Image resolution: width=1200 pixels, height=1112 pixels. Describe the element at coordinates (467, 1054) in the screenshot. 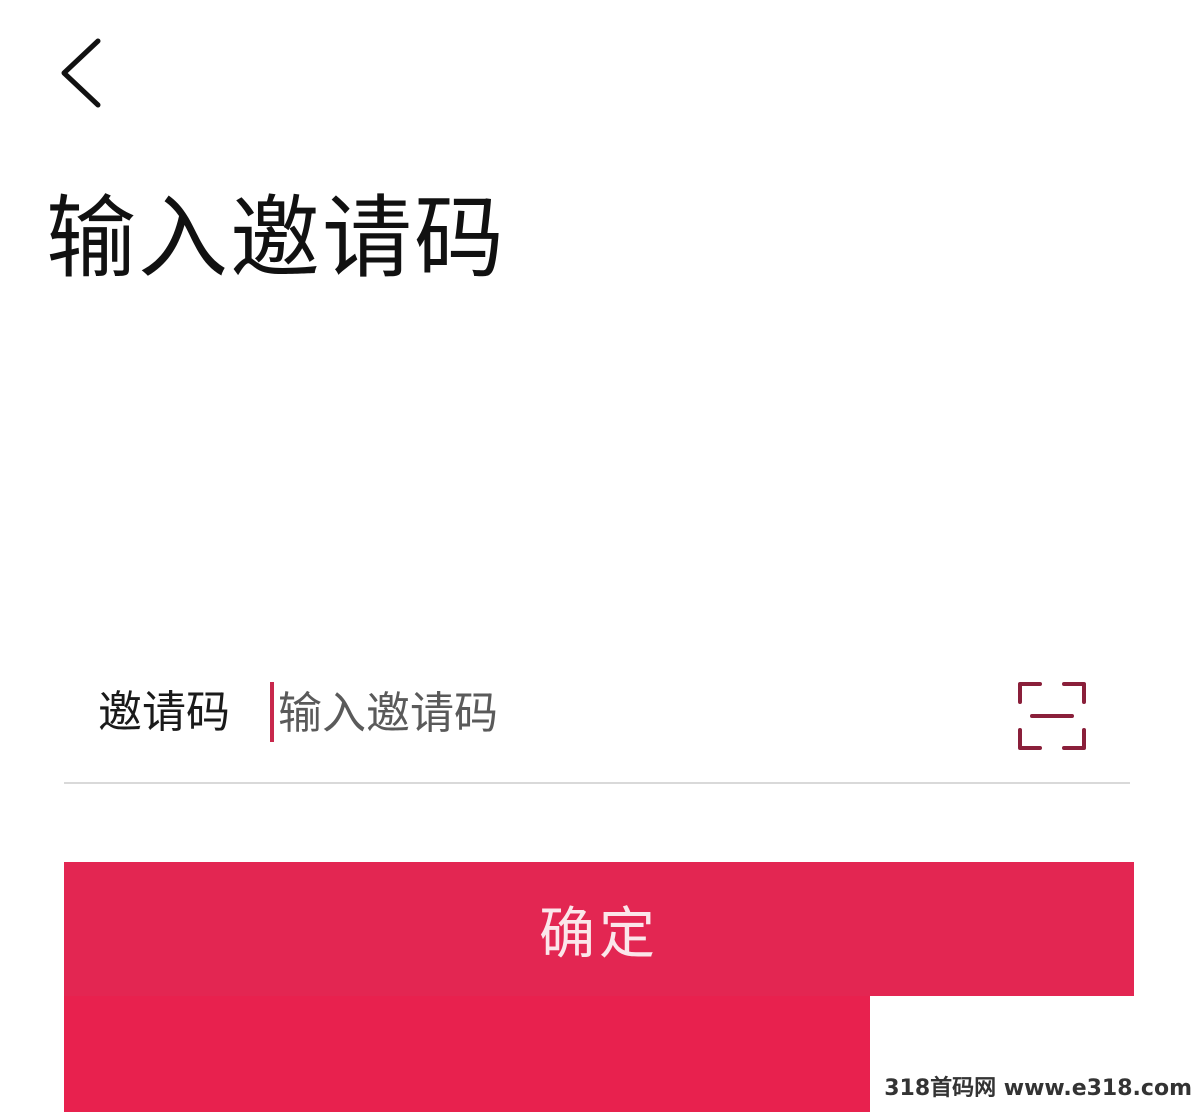

I see `red-block` at that location.